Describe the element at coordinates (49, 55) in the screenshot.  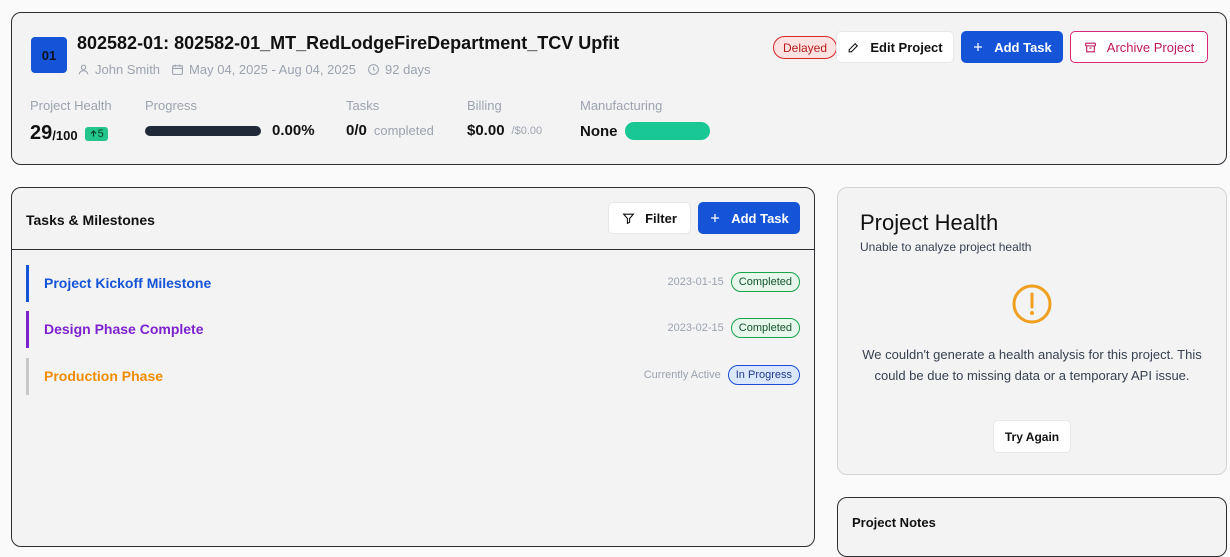
I see `project-badge: 01` at that location.